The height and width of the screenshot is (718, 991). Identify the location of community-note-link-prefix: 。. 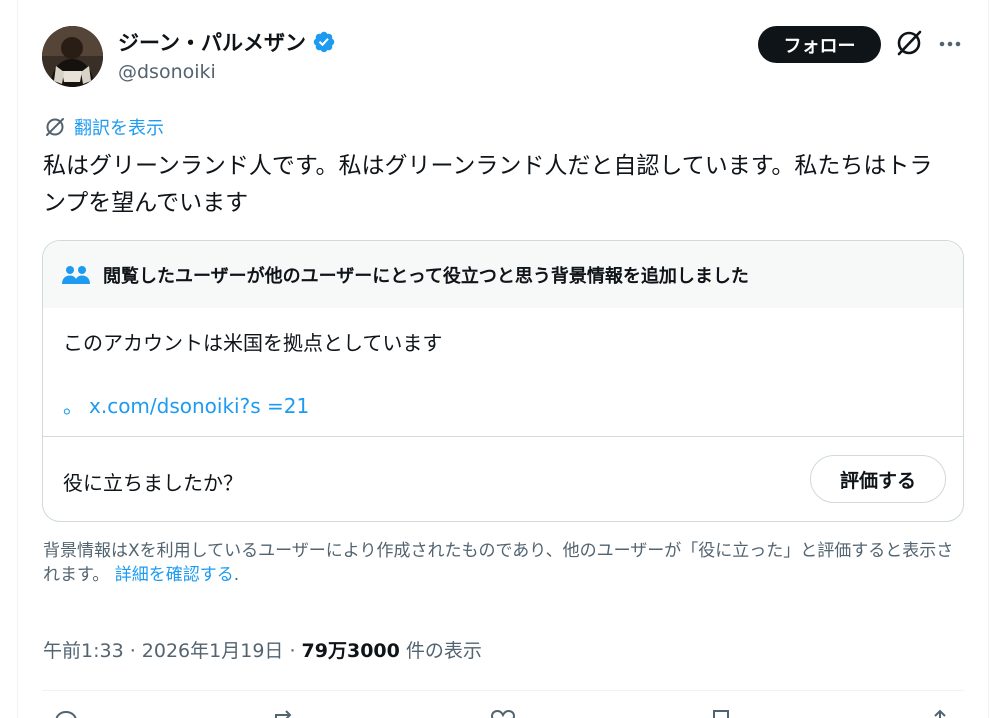
(73, 406).